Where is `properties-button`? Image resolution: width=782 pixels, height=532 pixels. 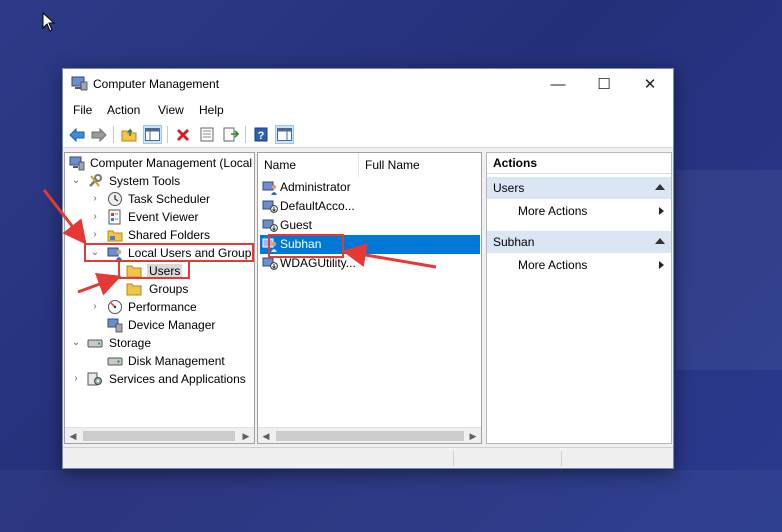 properties-button is located at coordinates (206, 134).